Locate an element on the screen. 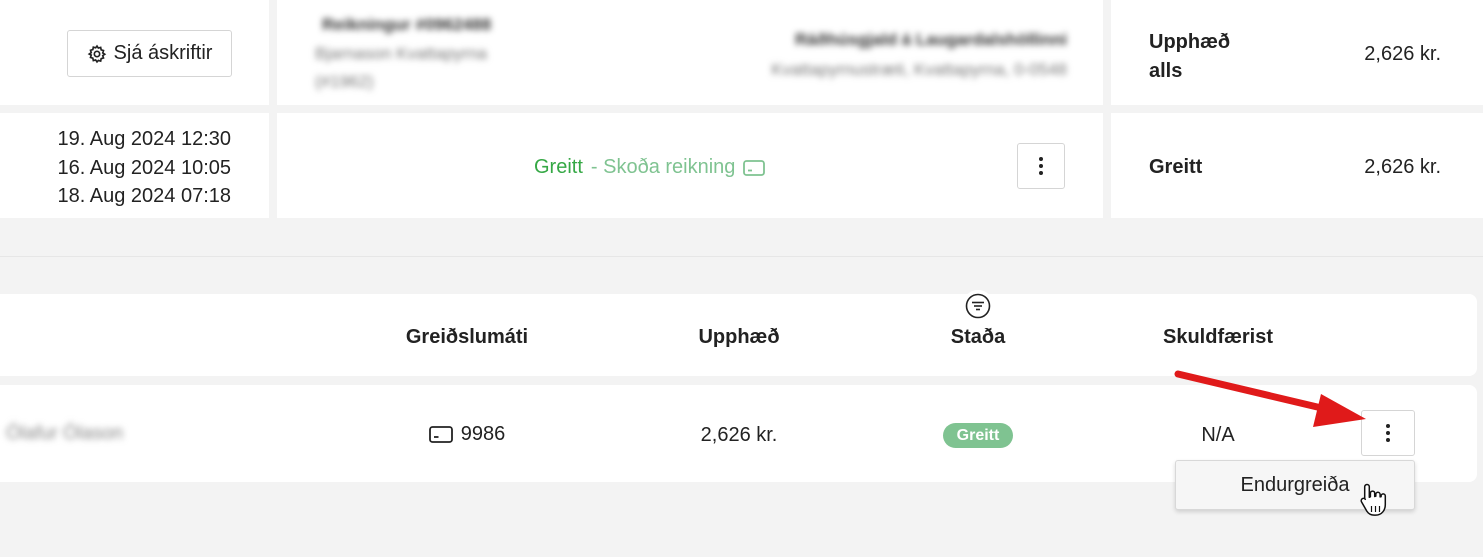 This screenshot has height=557, width=1483. table-header-row: Greiðslumáti Upphæð Staða Skuldfærist is located at coordinates (738, 335).